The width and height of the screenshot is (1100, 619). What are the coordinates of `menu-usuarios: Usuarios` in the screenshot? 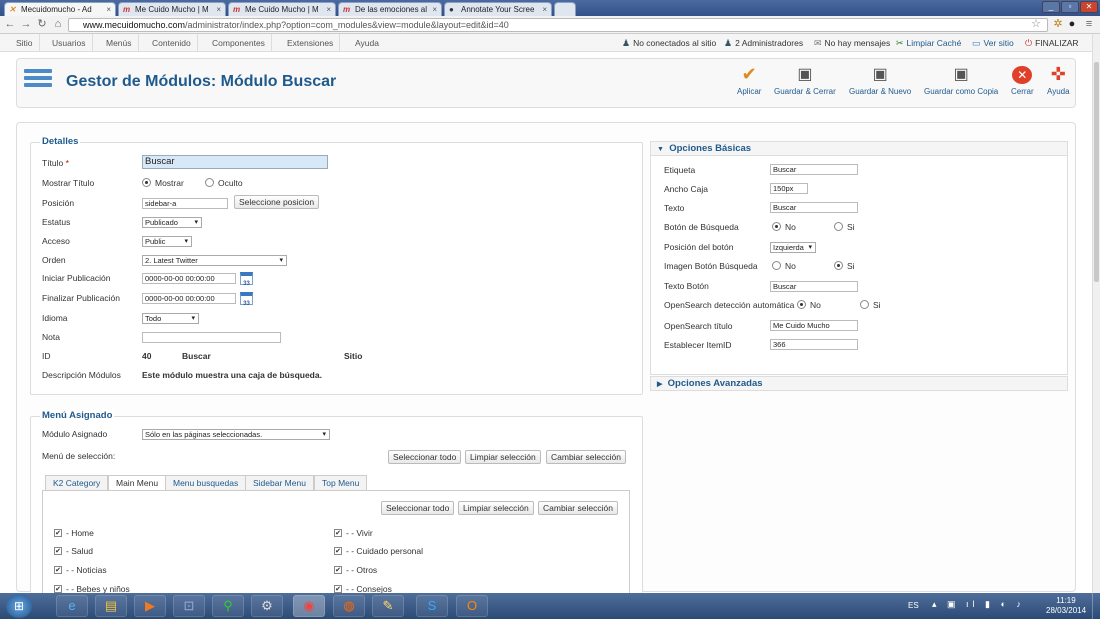 It's located at (69, 43).